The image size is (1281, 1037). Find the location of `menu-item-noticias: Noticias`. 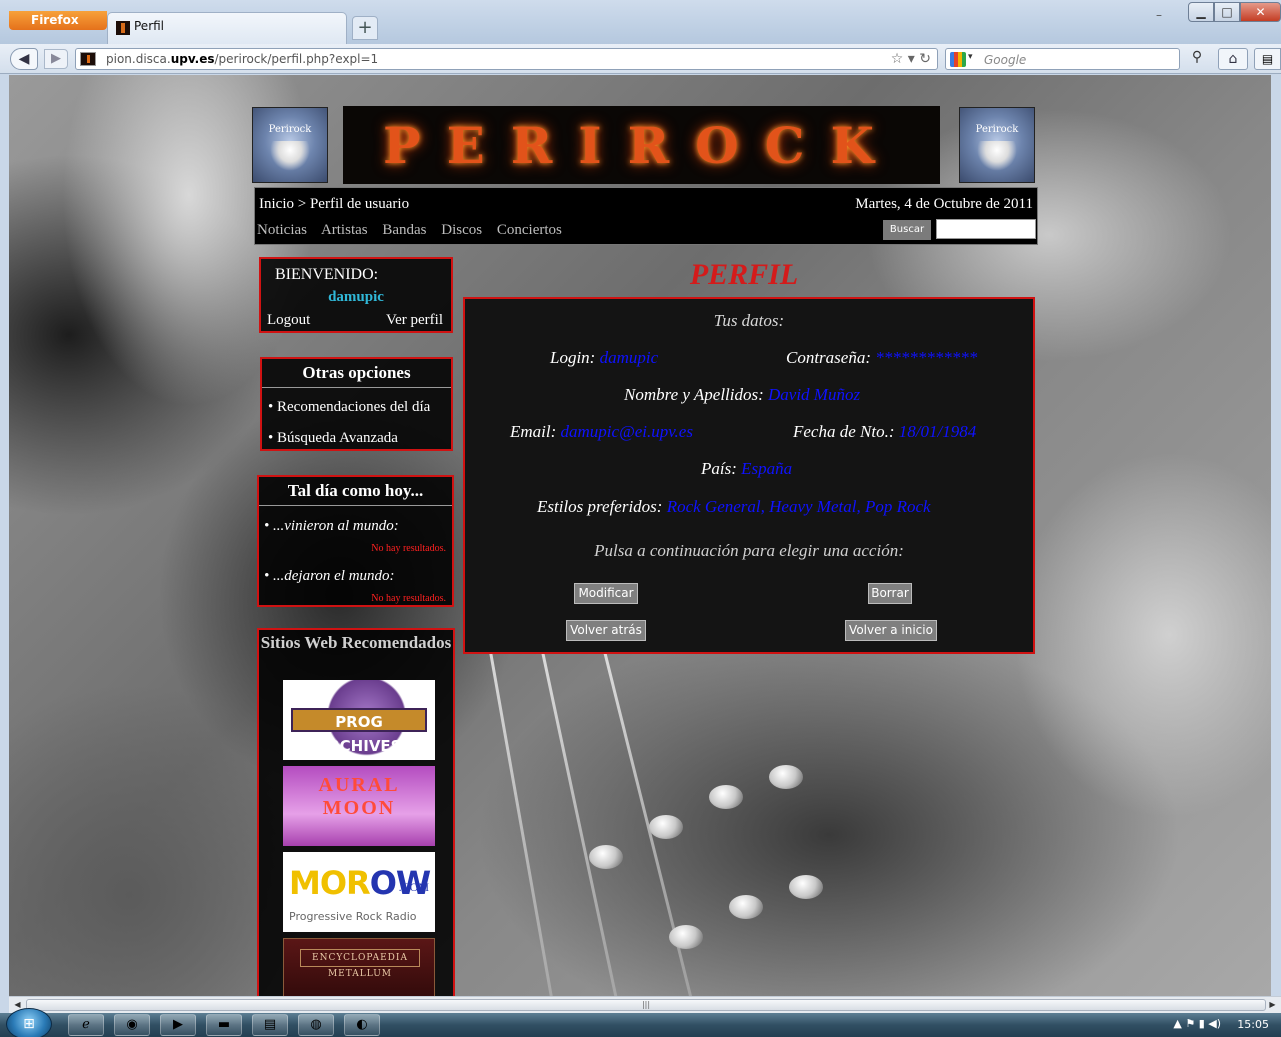

menu-item-noticias: Noticias is located at coordinates (282, 230).